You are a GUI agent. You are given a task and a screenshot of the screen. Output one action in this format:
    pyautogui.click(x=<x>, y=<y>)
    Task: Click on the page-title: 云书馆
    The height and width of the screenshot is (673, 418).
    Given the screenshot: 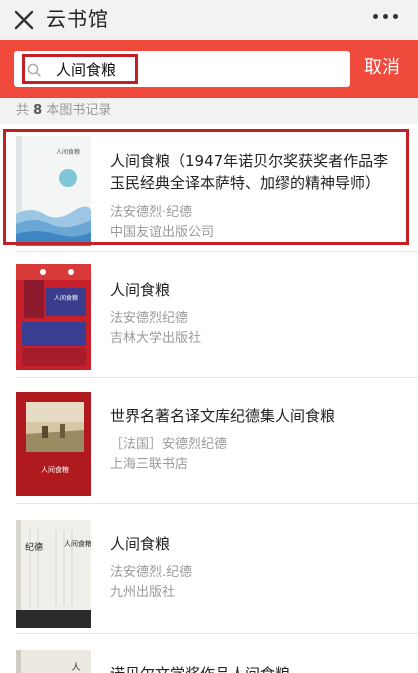 What is the action you would take?
    pyautogui.click(x=77, y=19)
    